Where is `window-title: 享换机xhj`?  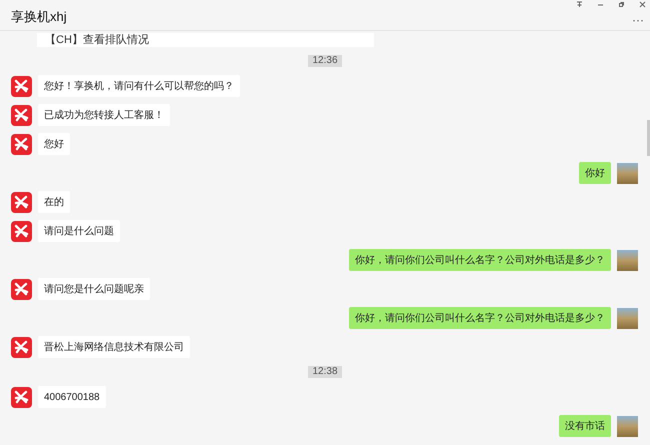
window-title: 享换机xhj is located at coordinates (39, 17).